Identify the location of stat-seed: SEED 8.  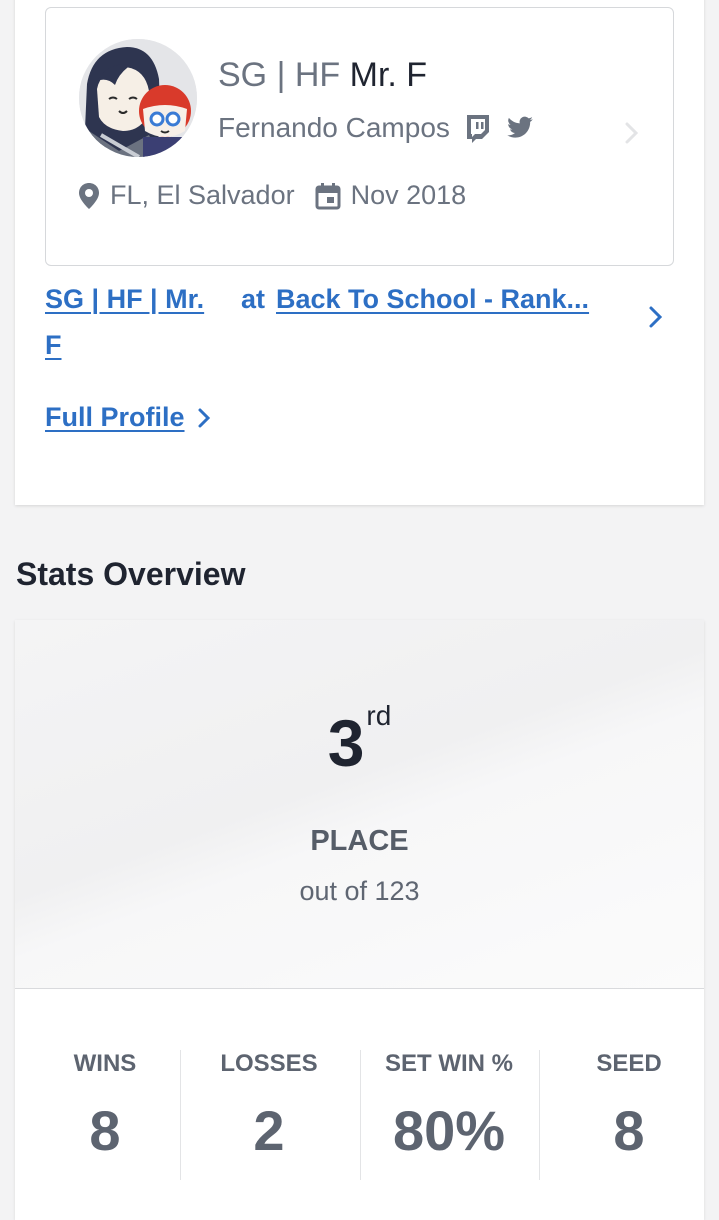
(621, 1106).